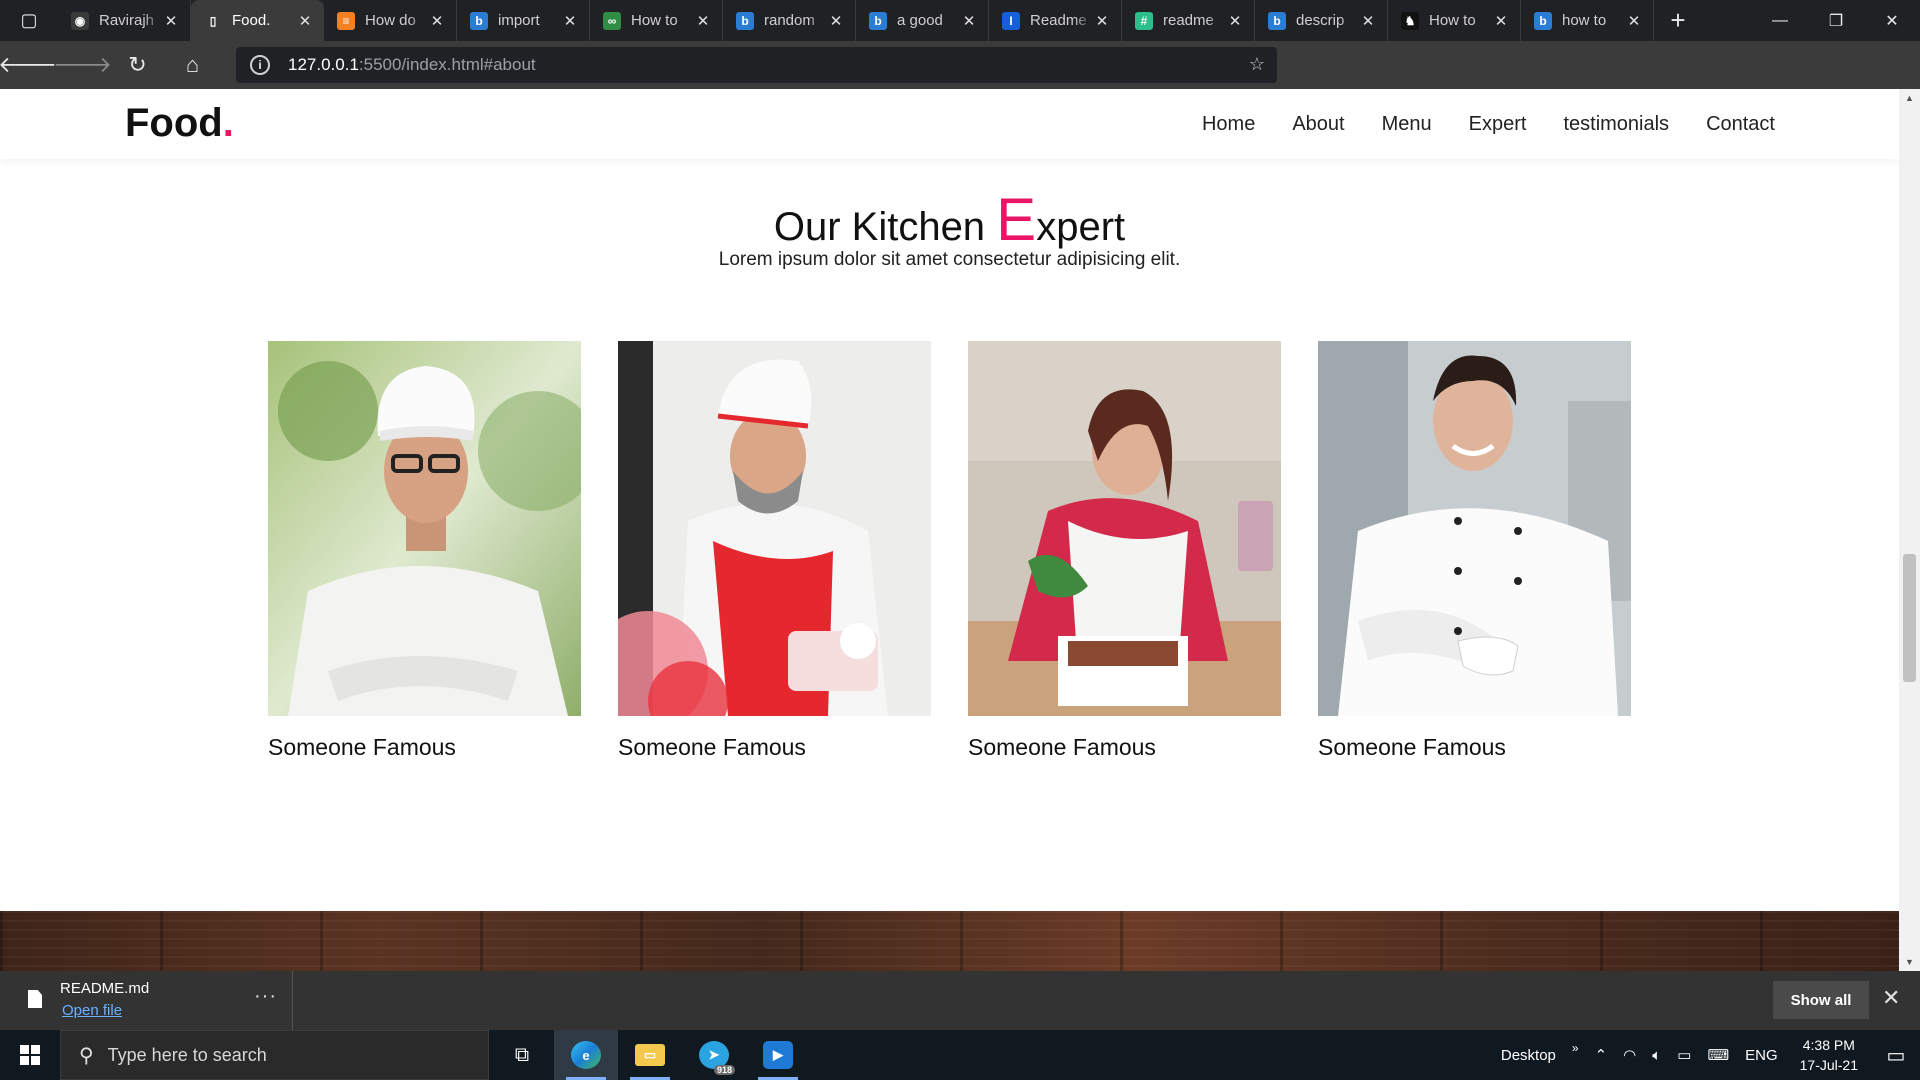  Describe the element at coordinates (92, 1010) in the screenshot. I see `open-file-link: Open file` at that location.